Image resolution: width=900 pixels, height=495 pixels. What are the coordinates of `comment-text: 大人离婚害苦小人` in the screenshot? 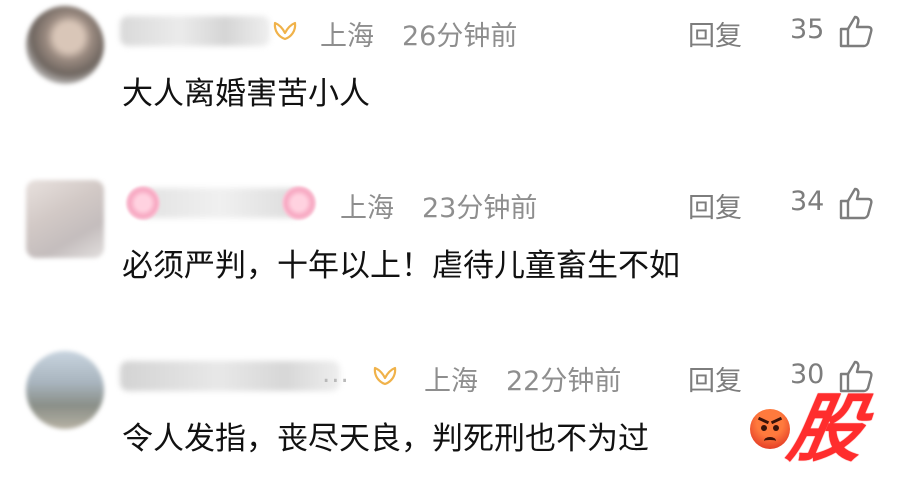 It's located at (246, 94).